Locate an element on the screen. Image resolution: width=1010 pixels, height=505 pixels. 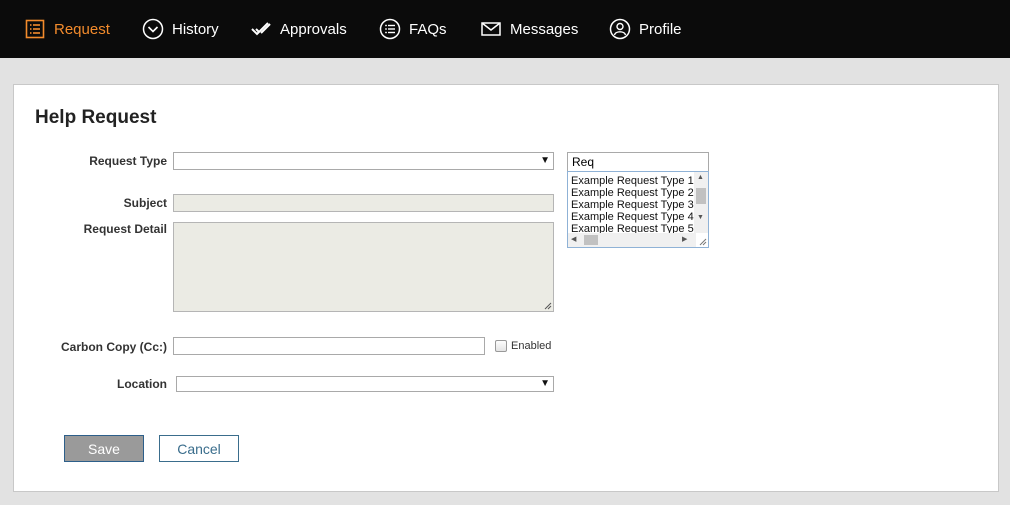
nav-label-approvals: Approvals is located at coordinates (313, 29).